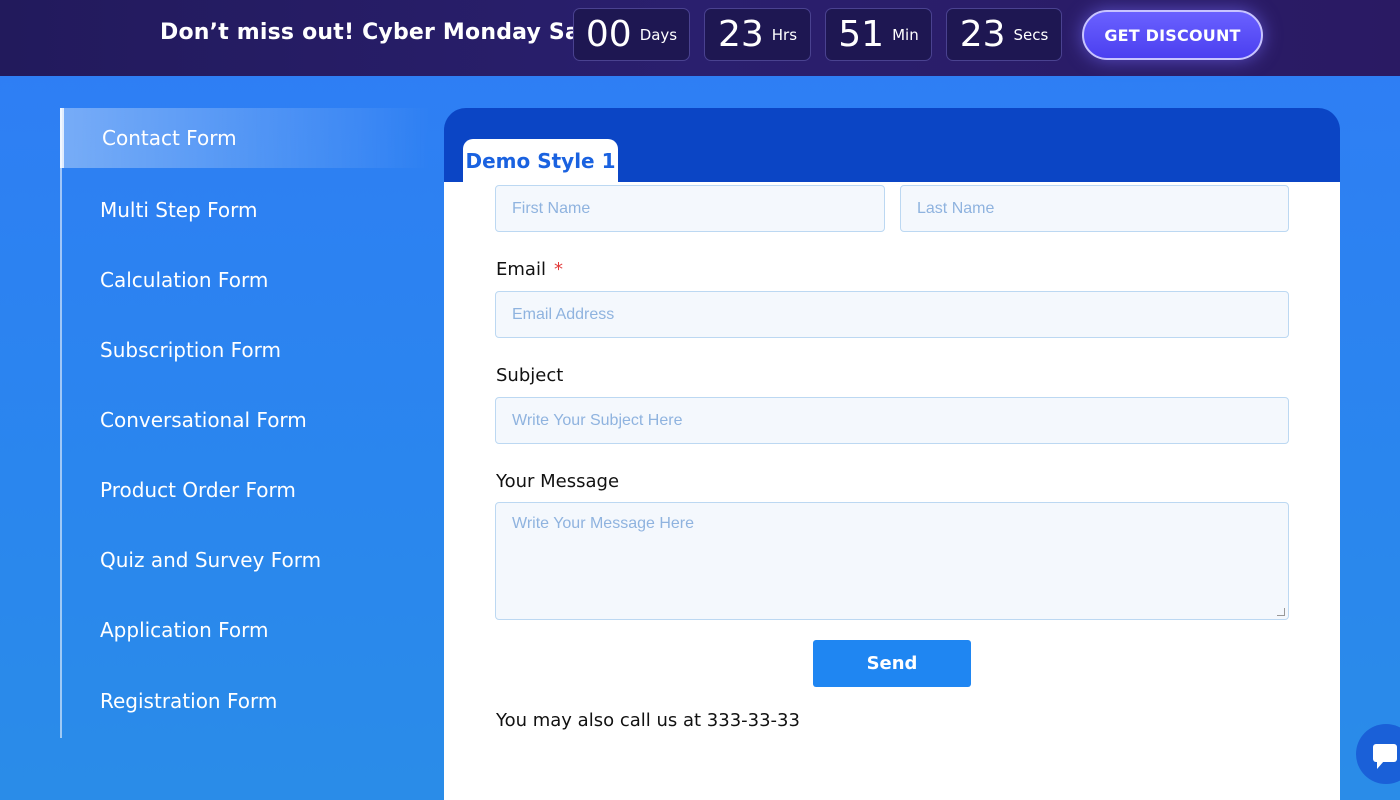  Describe the element at coordinates (1385, 756) in the screenshot. I see `chat-icon` at that location.